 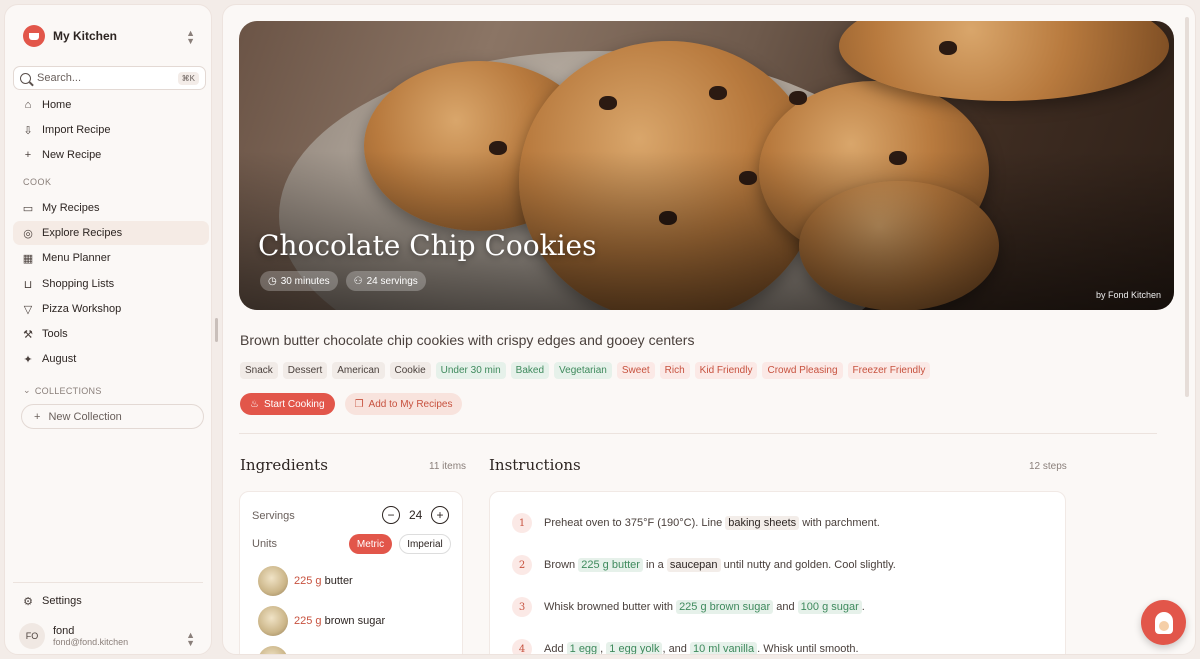 I want to click on unit-imperial-toggle: Imperial, so click(x=425, y=544).